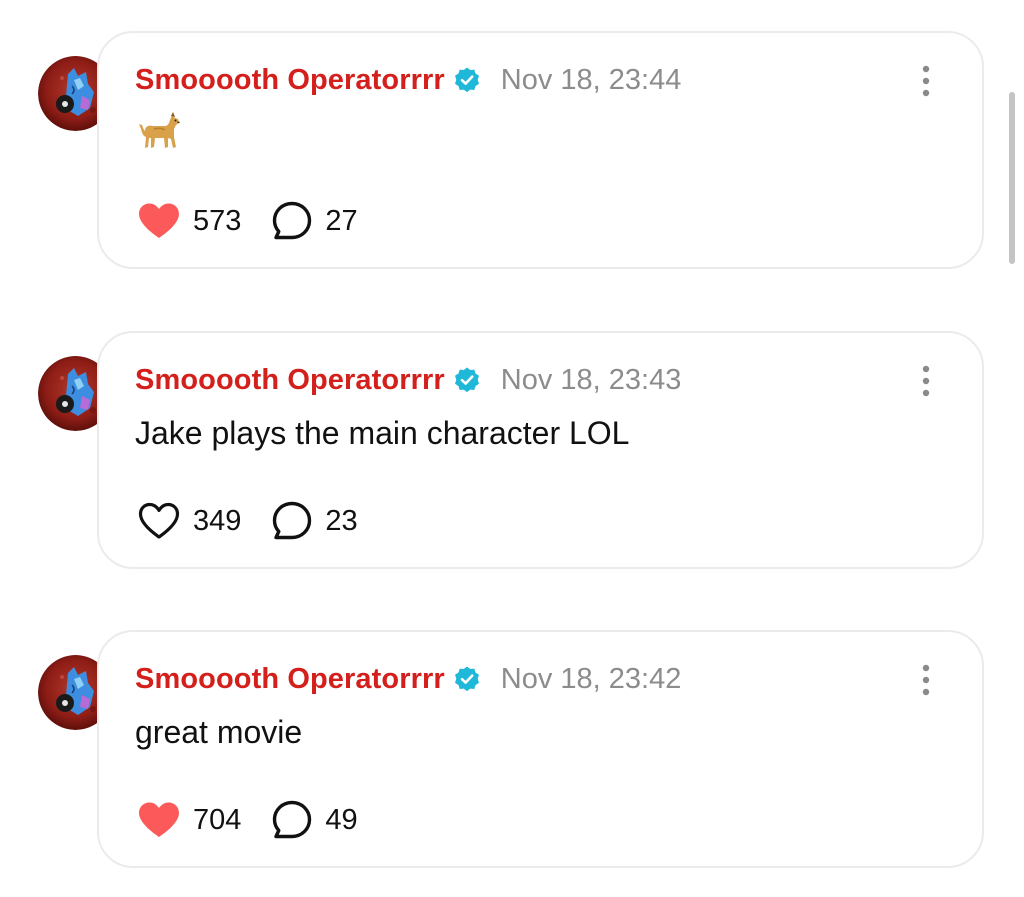  I want to click on heart-outline-icon, so click(159, 521).